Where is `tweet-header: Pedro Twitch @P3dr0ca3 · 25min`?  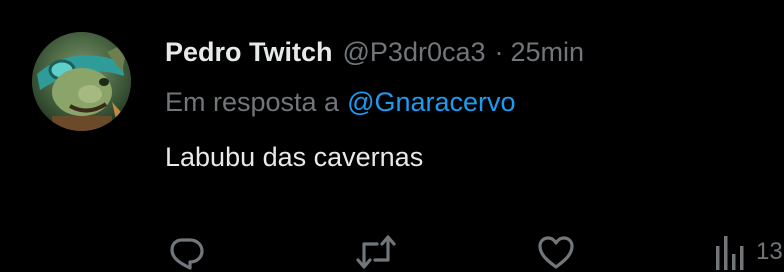 tweet-header: Pedro Twitch @P3dr0ca3 · 25min is located at coordinates (374, 52).